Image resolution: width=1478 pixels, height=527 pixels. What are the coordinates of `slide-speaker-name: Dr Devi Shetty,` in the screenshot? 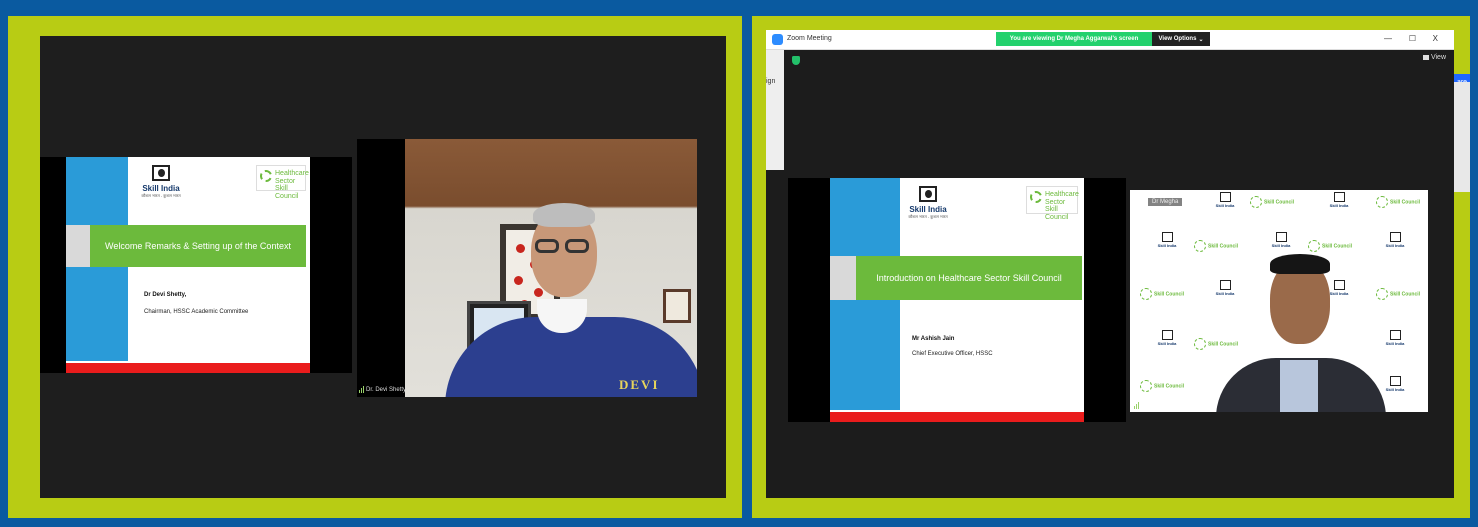 It's located at (165, 295).